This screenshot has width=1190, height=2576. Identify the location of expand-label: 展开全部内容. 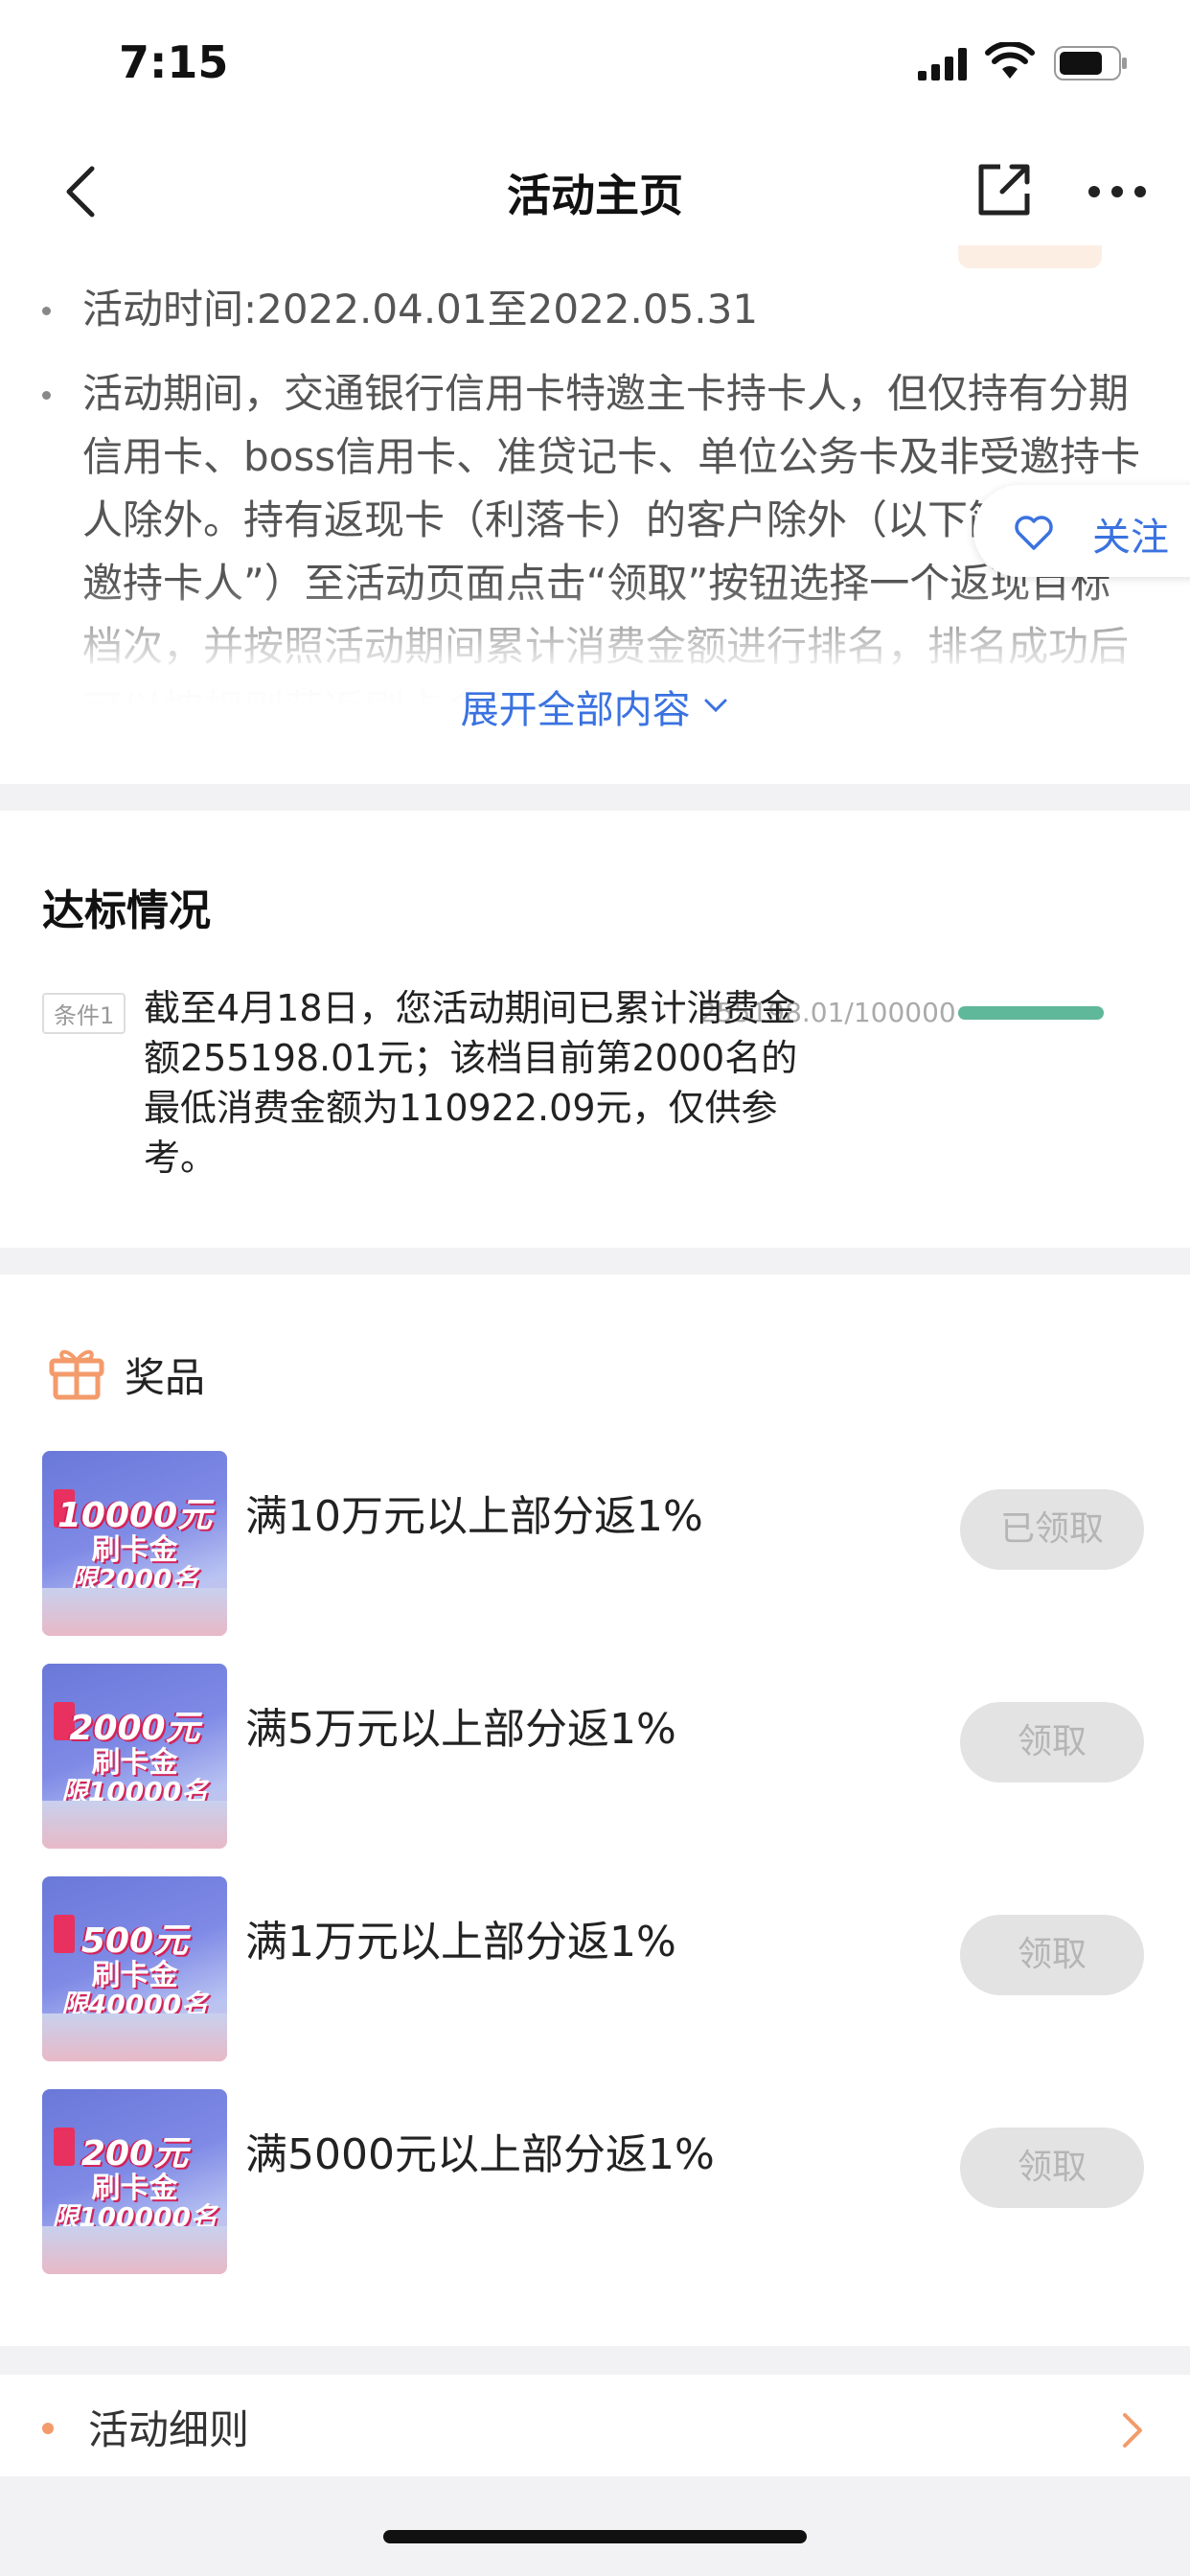
(575, 710).